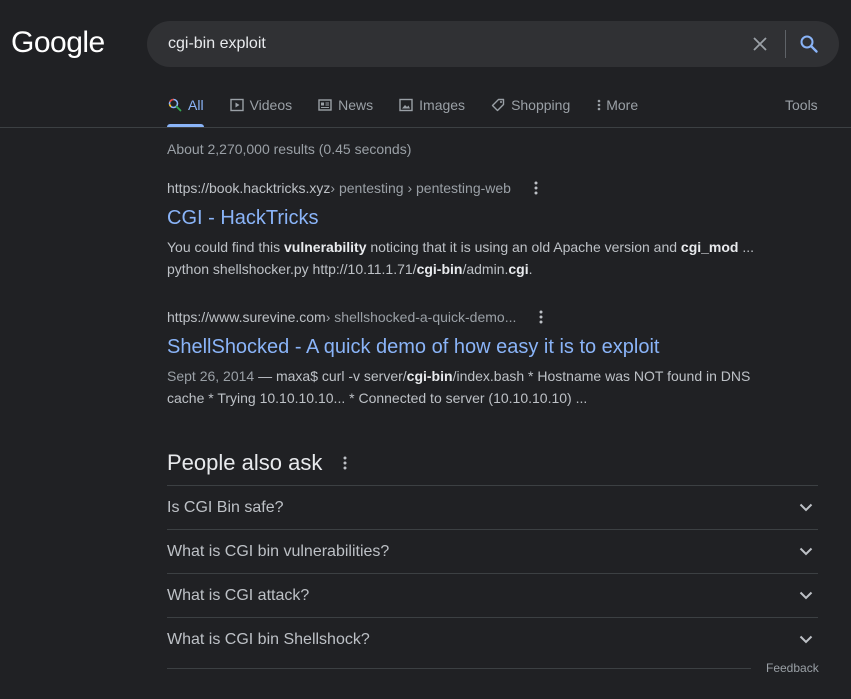  Describe the element at coordinates (246, 317) in the screenshot. I see `result-site: https://www.surevine.com` at that location.